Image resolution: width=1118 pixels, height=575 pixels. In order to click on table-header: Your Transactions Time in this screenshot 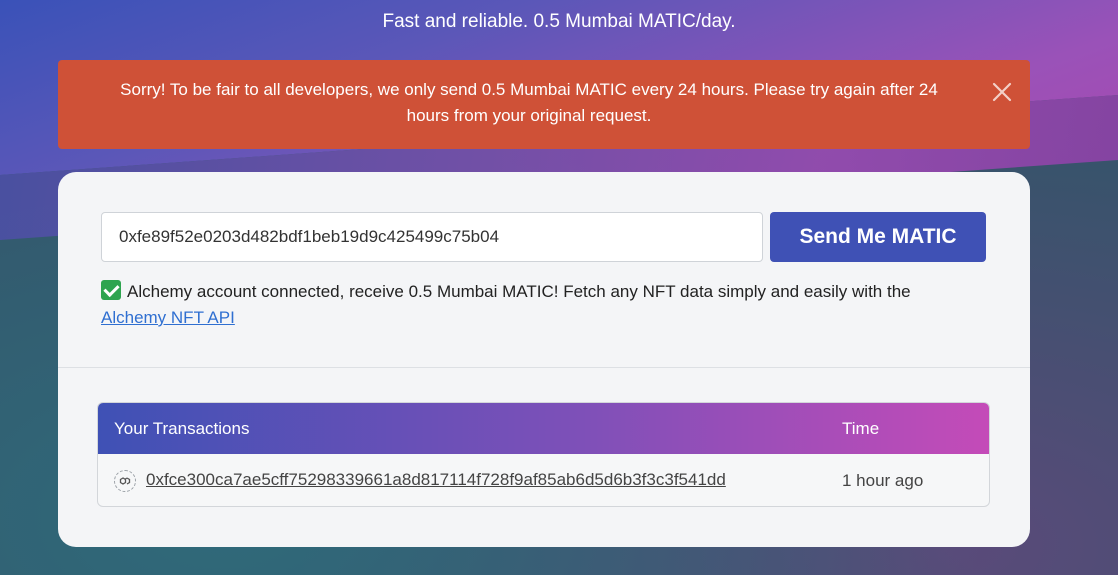, I will do `click(543, 428)`.